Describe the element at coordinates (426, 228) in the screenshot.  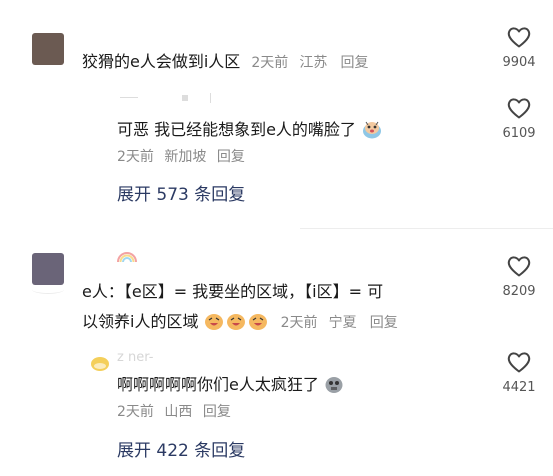
I see `divider` at that location.